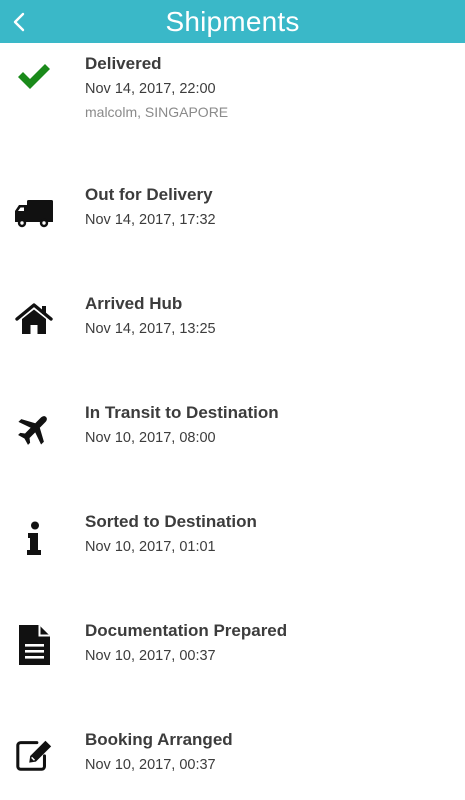  Describe the element at coordinates (34, 213) in the screenshot. I see `truck-icon` at that location.